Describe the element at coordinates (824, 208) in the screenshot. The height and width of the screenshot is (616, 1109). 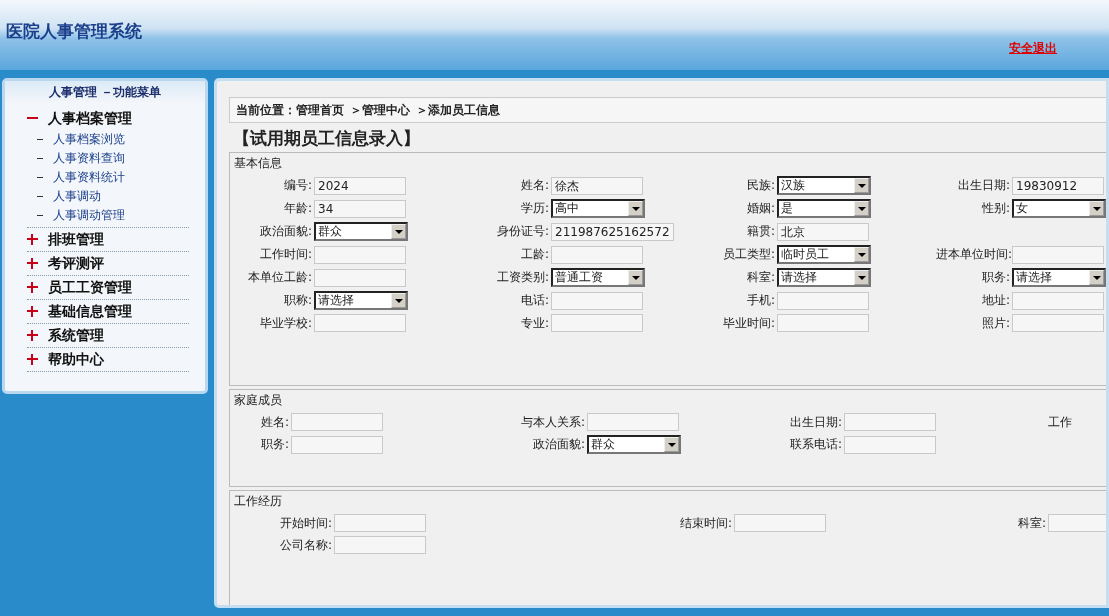
I see `dropdown: 是` at that location.